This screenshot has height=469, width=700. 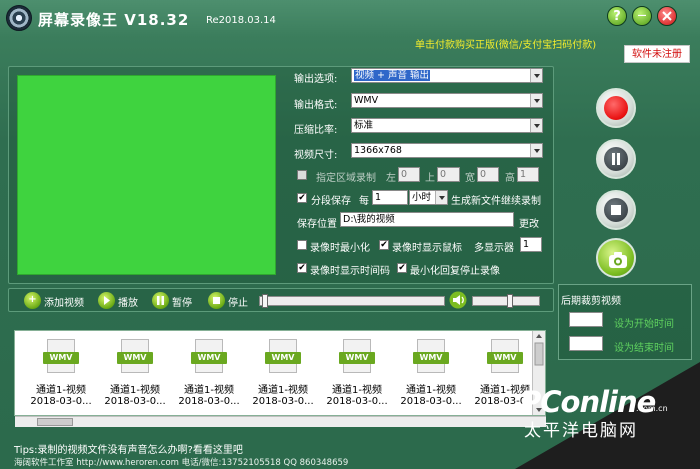 I want to click on record-icon, so click(x=616, y=108).